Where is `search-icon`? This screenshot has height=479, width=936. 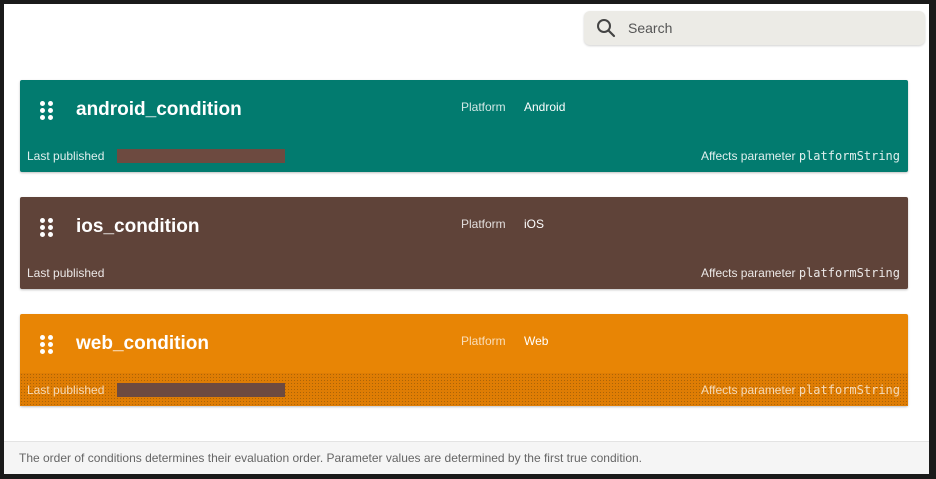
search-icon is located at coordinates (606, 28).